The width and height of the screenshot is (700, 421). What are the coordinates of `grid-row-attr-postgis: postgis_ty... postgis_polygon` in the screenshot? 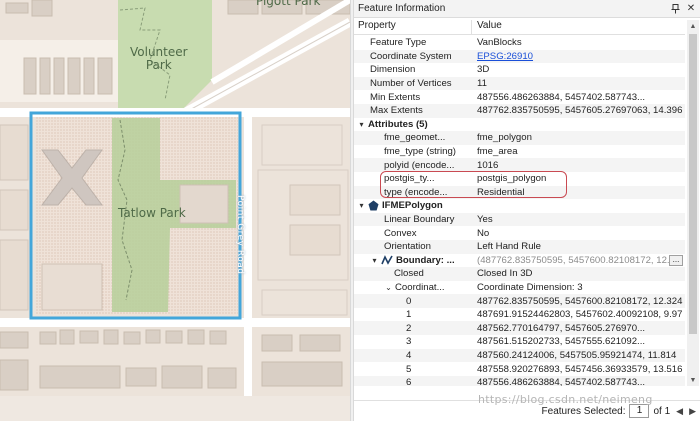 It's located at (519, 179).